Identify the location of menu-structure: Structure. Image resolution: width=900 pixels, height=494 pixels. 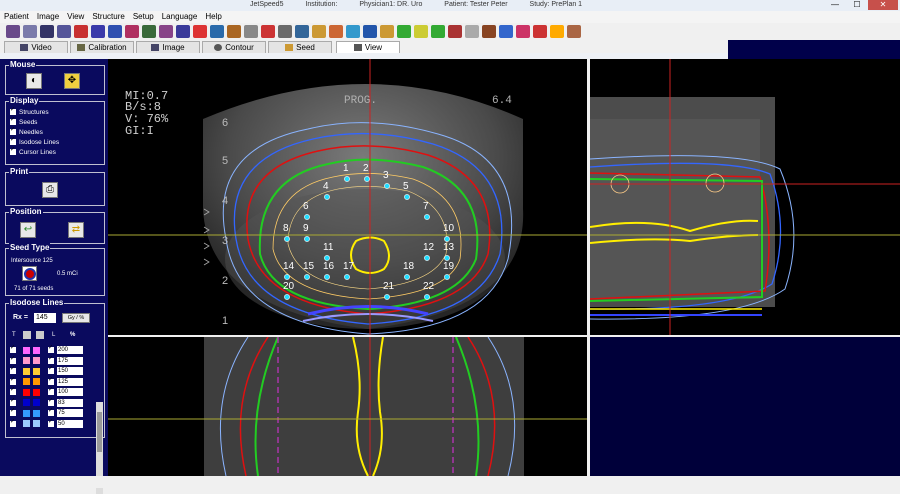
(108, 17).